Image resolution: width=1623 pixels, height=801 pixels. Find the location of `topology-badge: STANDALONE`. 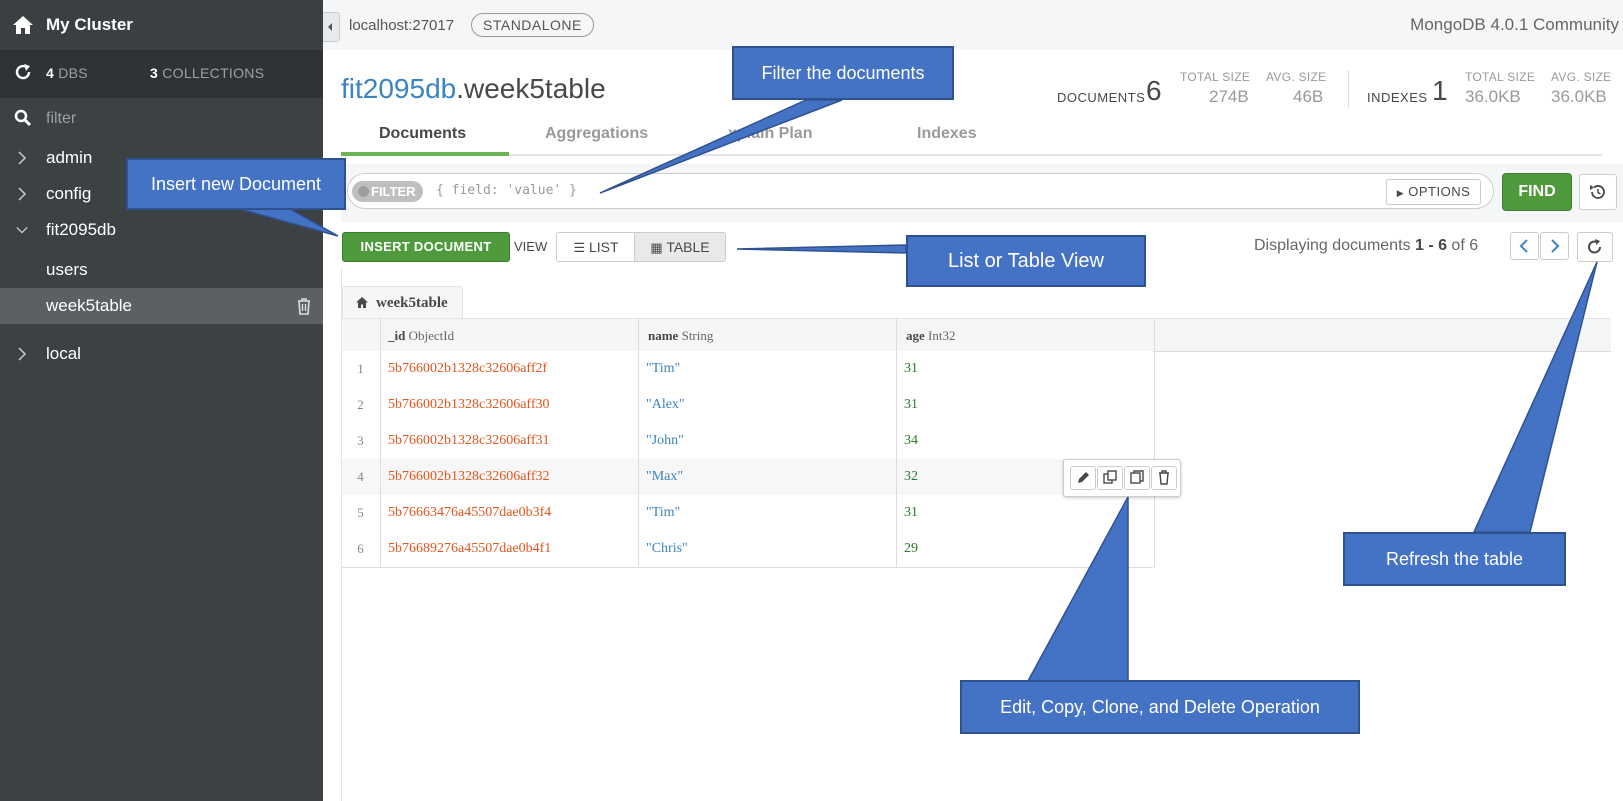

topology-badge: STANDALONE is located at coordinates (532, 25).